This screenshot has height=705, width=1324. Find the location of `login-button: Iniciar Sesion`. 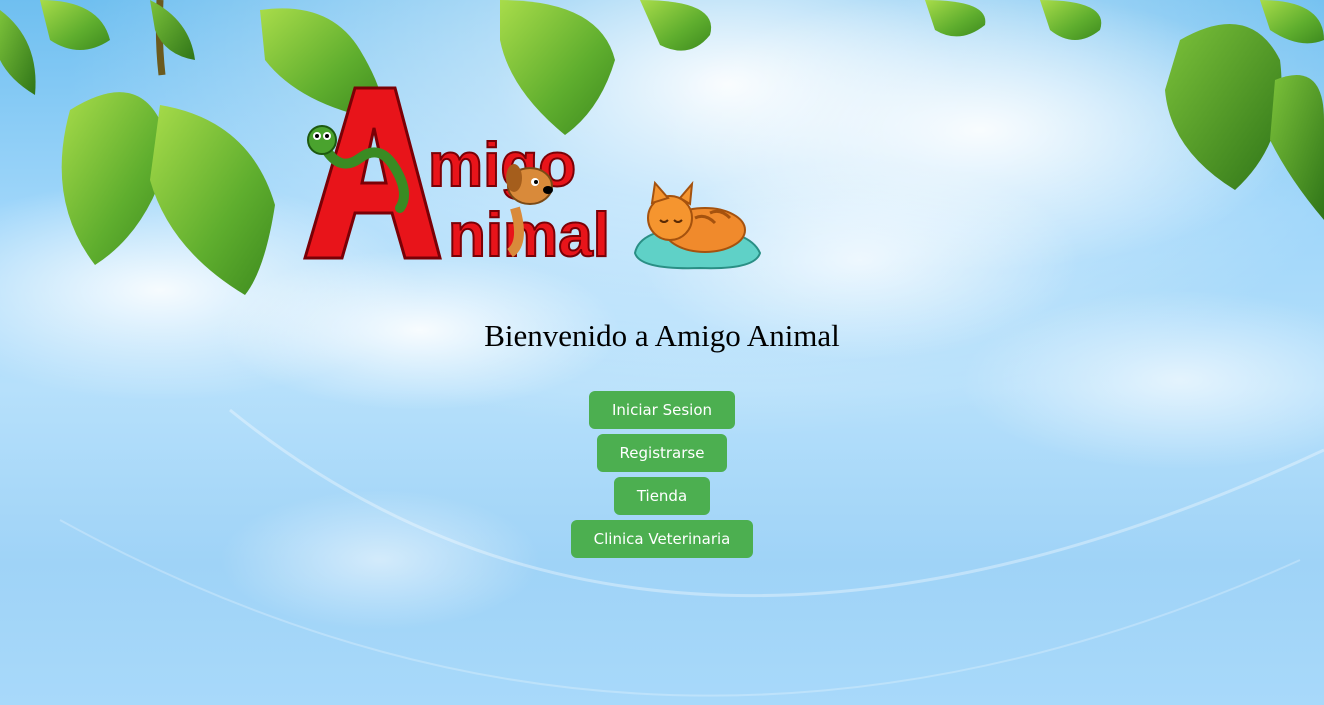

login-button: Iniciar Sesion is located at coordinates (662, 410).